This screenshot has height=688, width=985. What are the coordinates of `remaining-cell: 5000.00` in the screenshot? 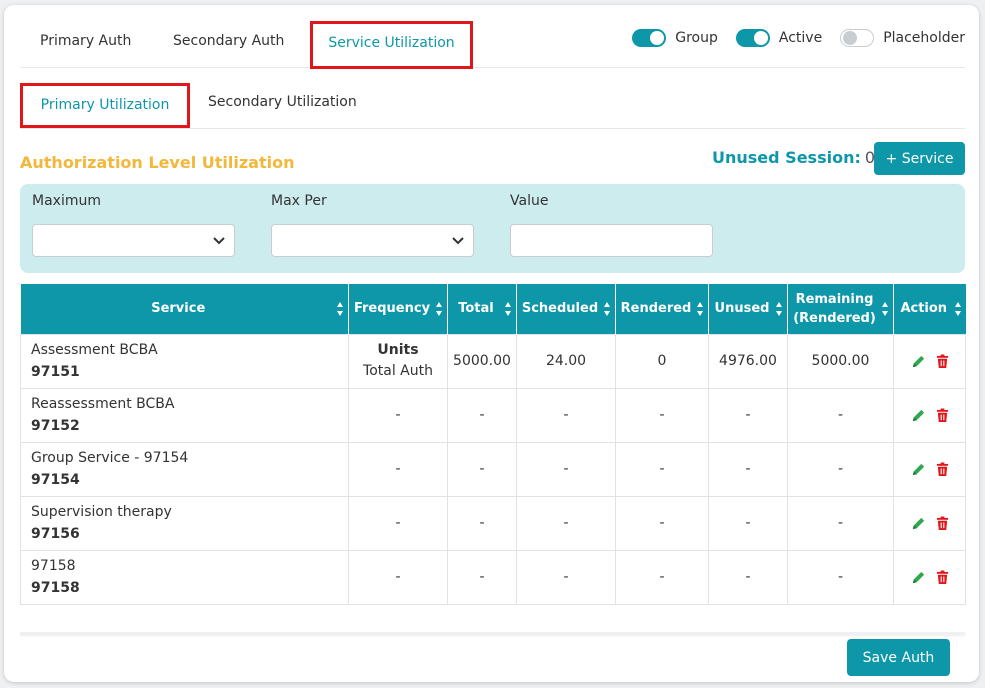 It's located at (840, 361).